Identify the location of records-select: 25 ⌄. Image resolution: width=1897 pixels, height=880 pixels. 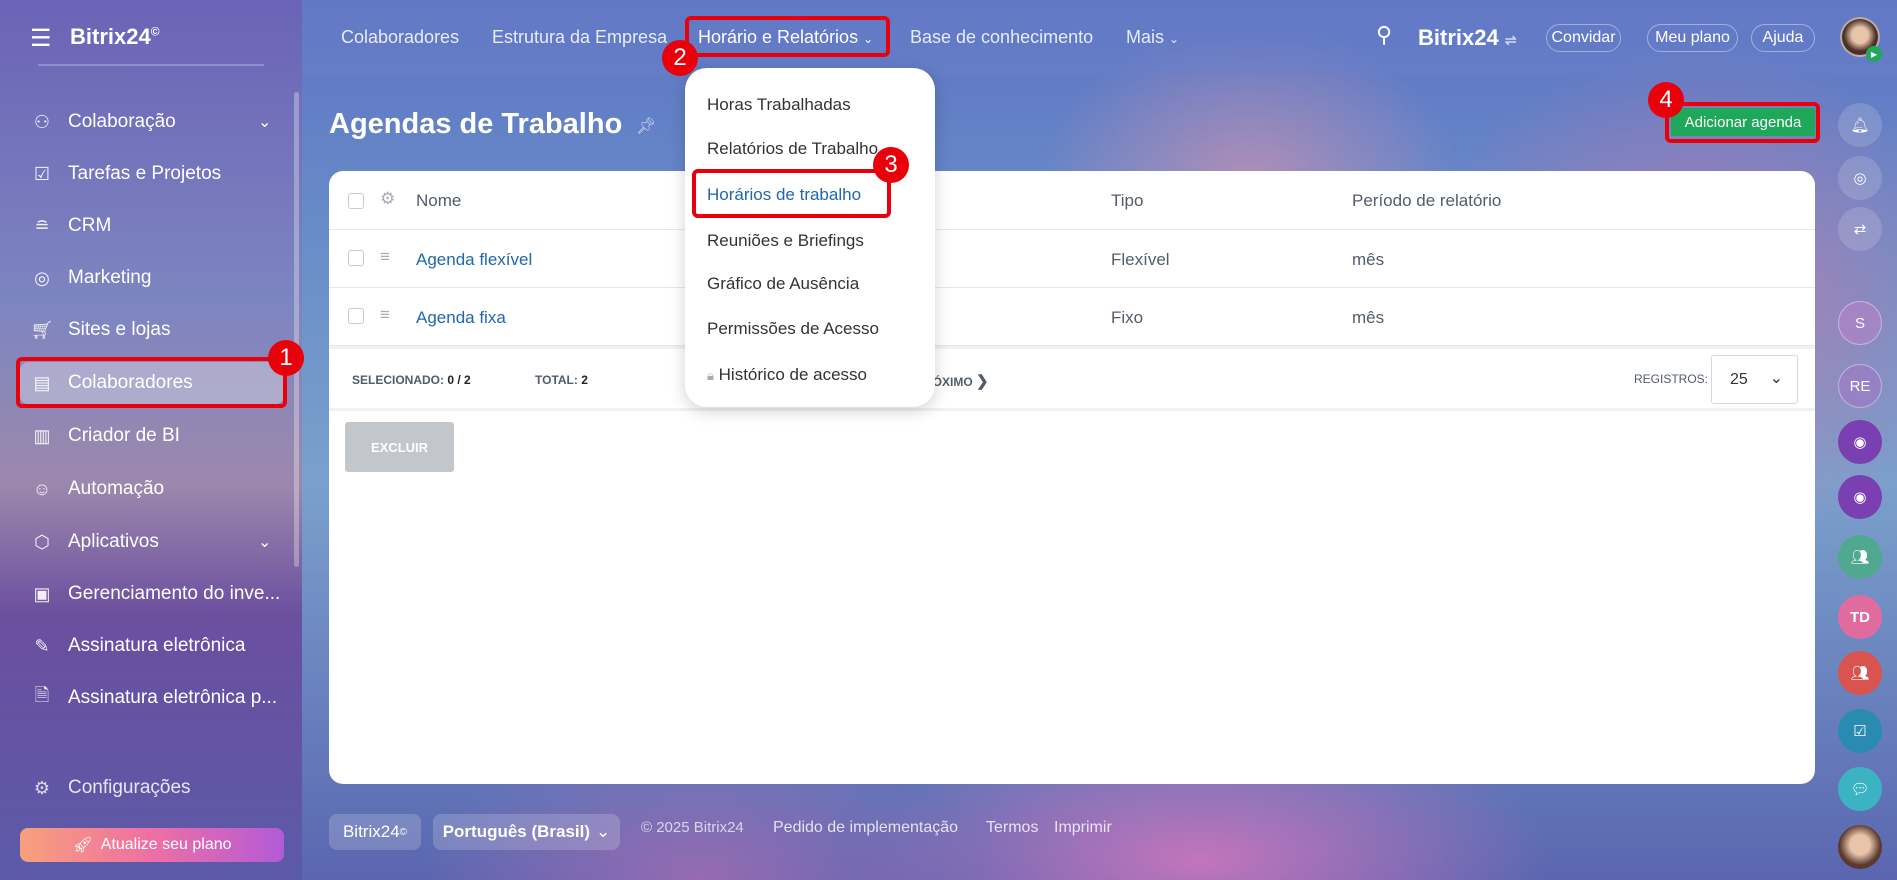
(1754, 379).